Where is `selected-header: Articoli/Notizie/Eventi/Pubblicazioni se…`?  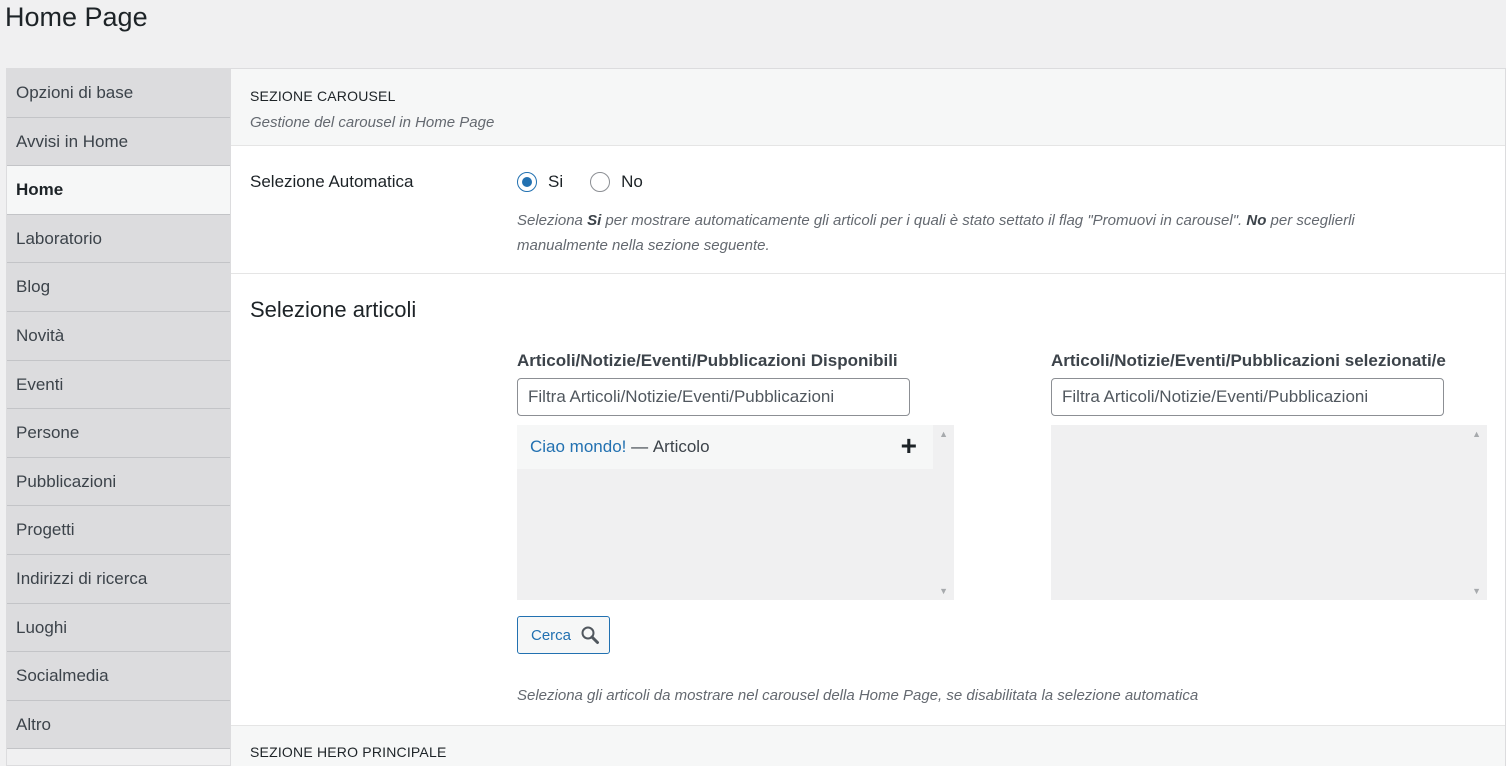
selected-header: Articoli/Notizie/Eventi/Pubblicazioni se… is located at coordinates (1248, 360).